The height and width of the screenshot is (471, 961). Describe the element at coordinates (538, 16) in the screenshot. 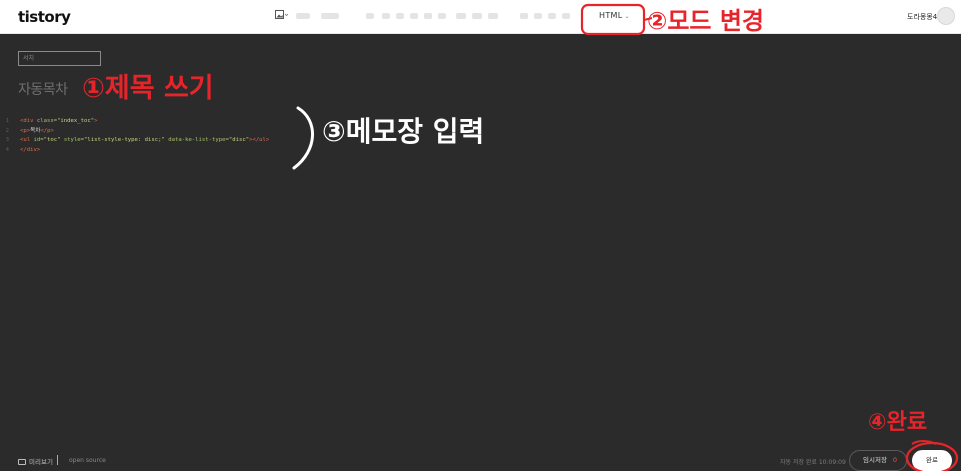

I see `list-icon` at that location.